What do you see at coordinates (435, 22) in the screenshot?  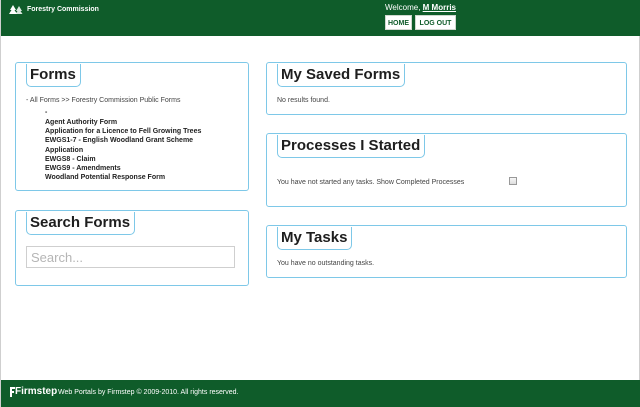 I see `logout-button: LOG OUT` at bounding box center [435, 22].